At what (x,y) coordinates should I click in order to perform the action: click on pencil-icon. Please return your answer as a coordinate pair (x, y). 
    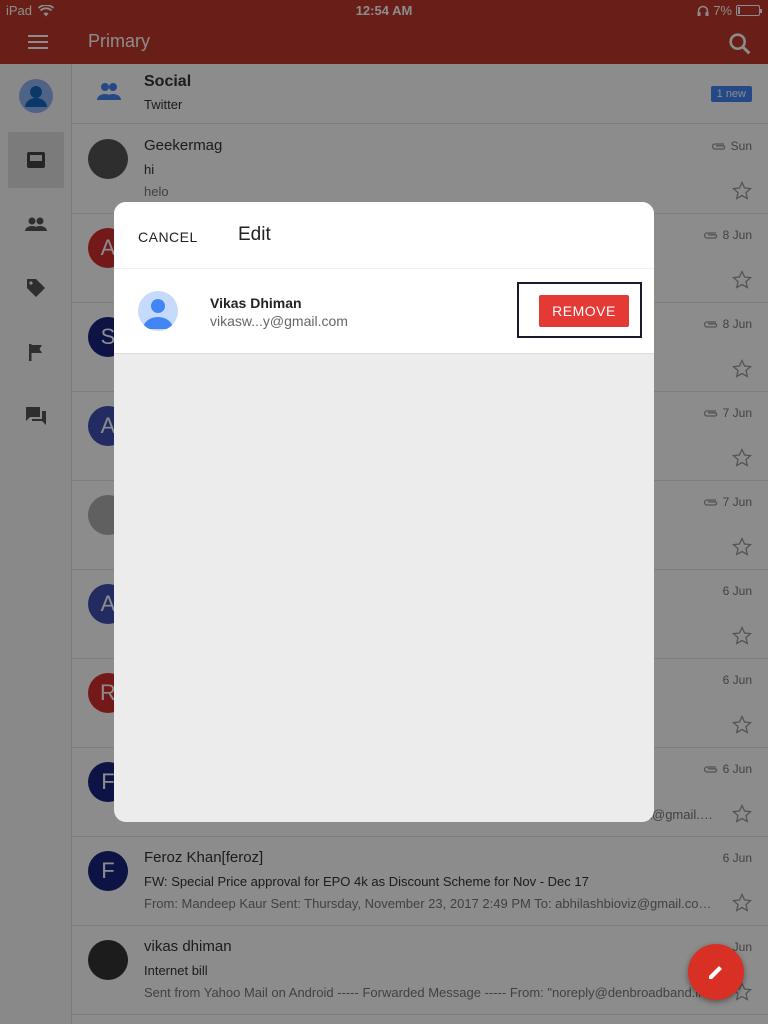
    Looking at the image, I should click on (715, 972).